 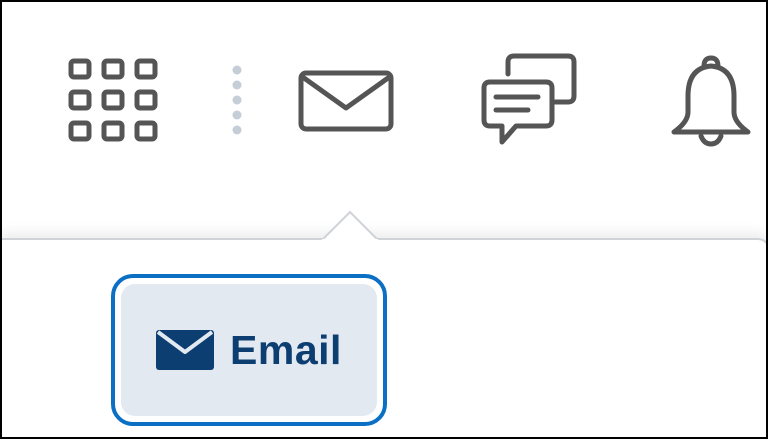 What do you see at coordinates (286, 349) in the screenshot?
I see `email-button-label: Email` at bounding box center [286, 349].